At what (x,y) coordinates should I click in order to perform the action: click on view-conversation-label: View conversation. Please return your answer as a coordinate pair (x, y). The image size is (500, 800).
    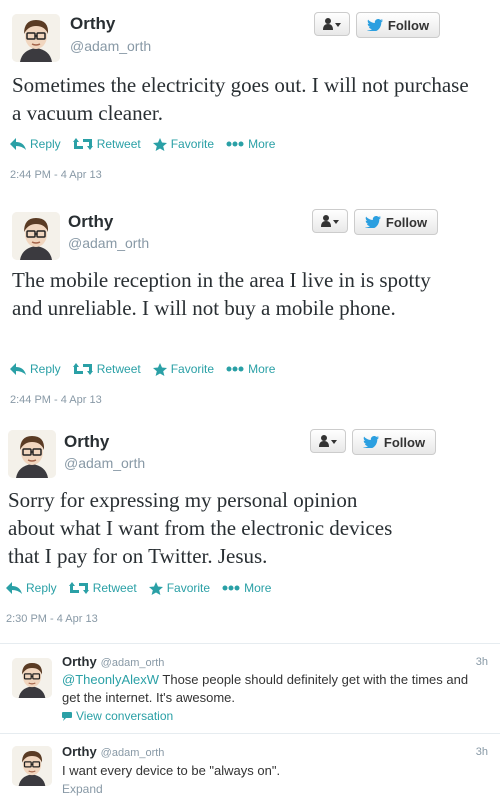
    Looking at the image, I should click on (125, 716).